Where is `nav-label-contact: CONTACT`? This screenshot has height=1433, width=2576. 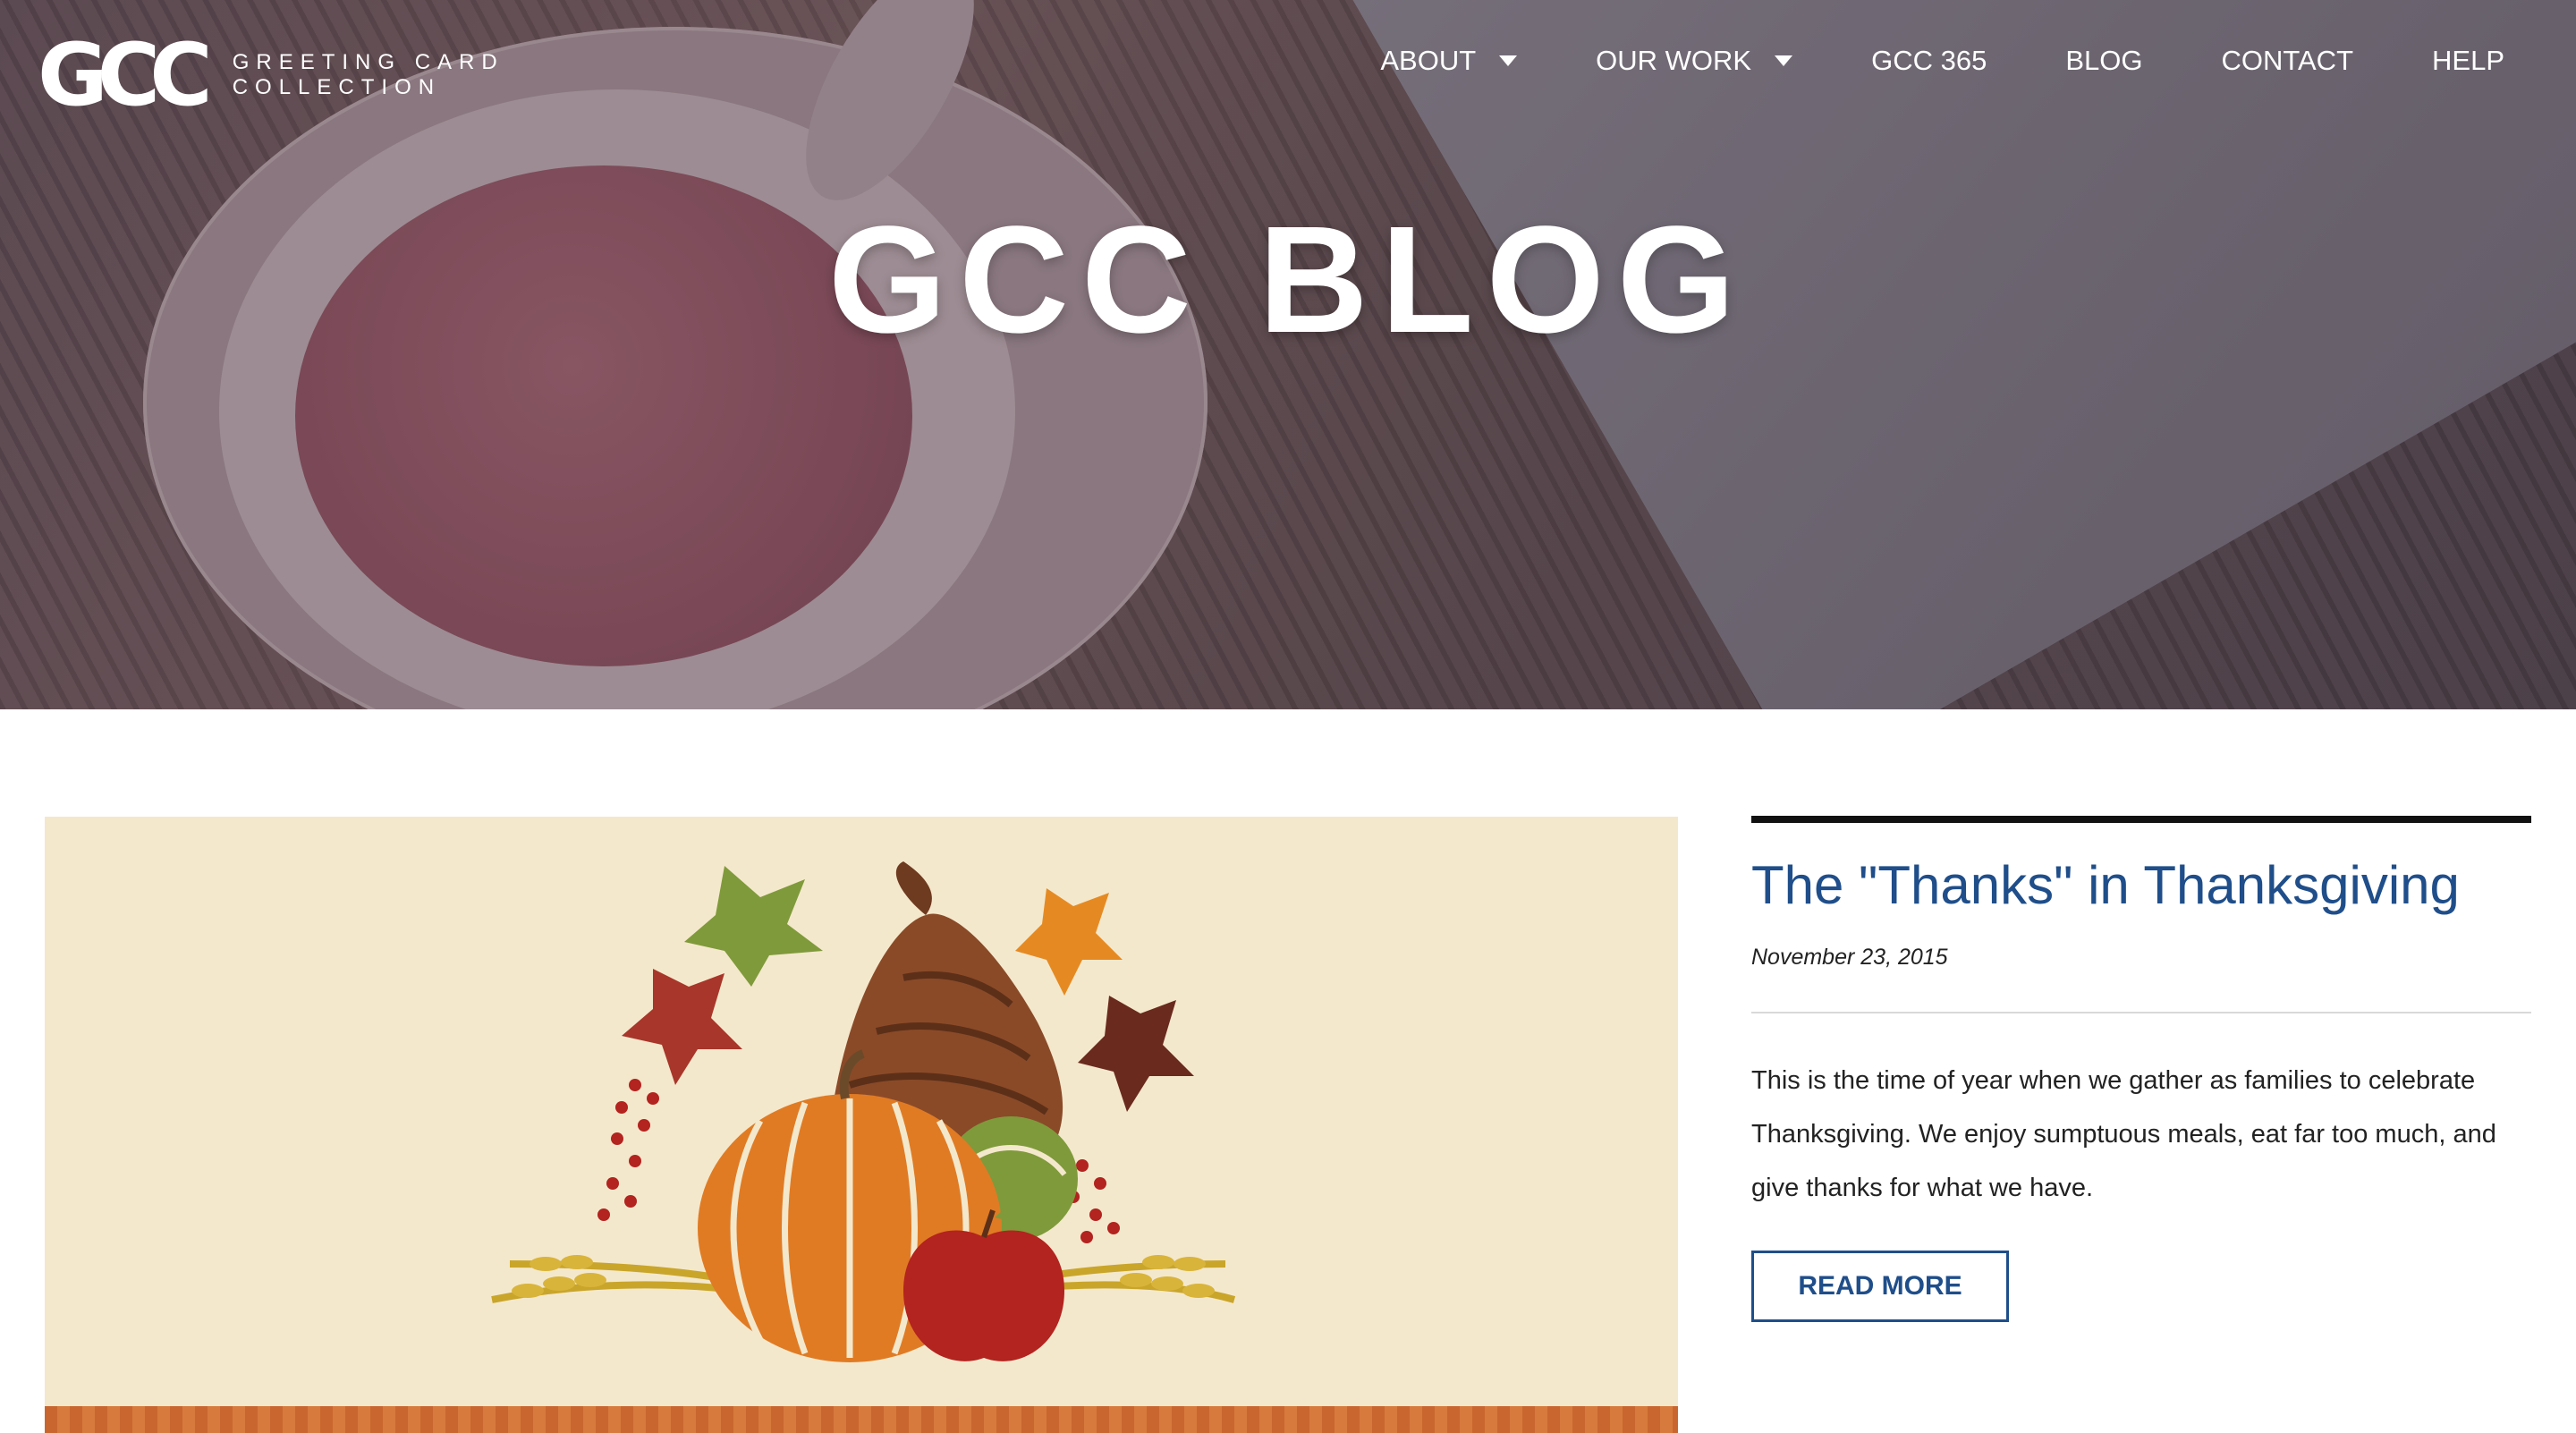 nav-label-contact: CONTACT is located at coordinates (2287, 60).